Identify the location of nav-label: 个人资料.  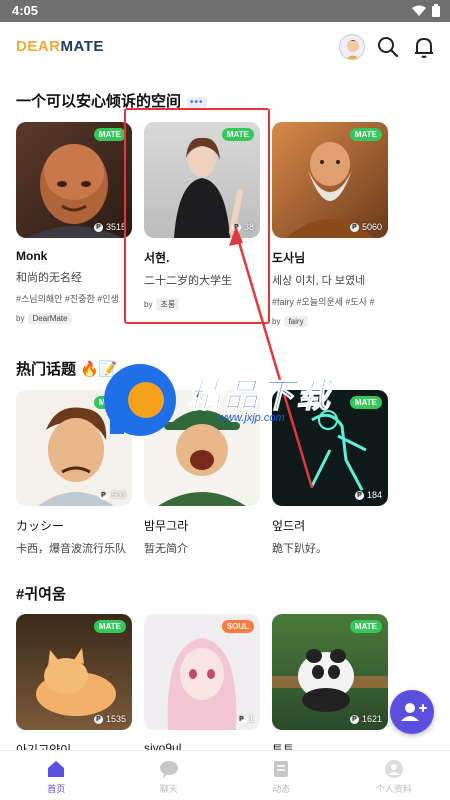
(393, 789).